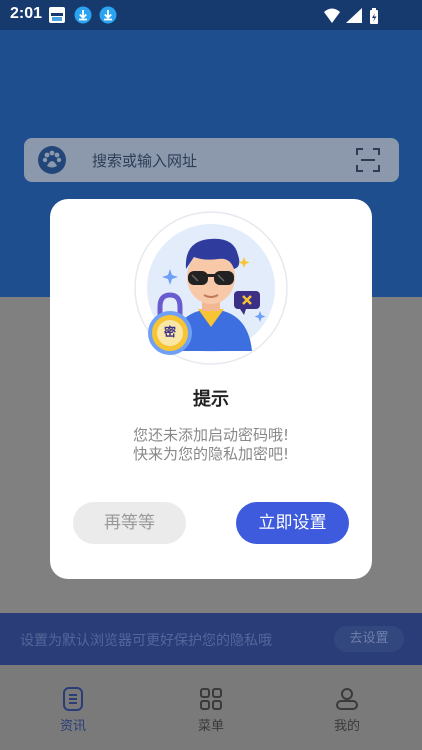 The image size is (422, 750). What do you see at coordinates (369, 639) in the screenshot?
I see `go-settings-button: 去设置` at bounding box center [369, 639].